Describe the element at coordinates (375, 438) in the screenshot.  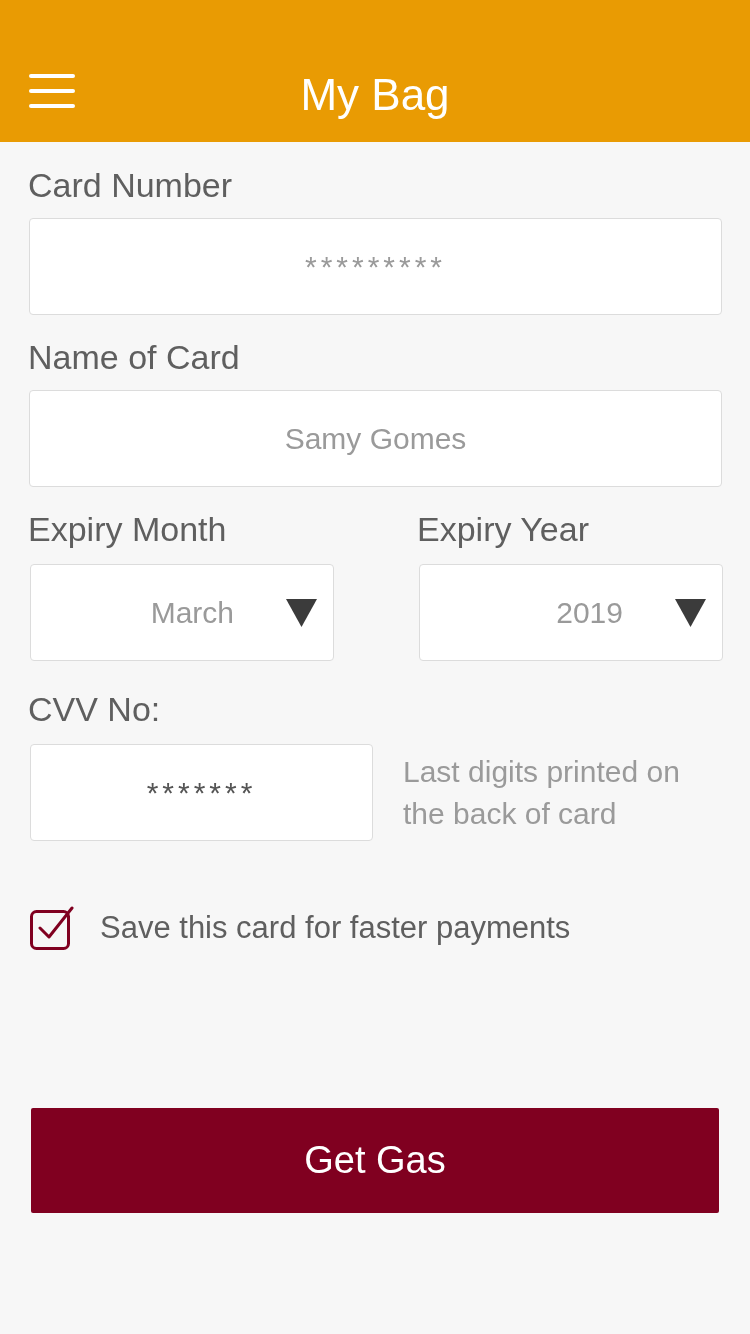
I see `card-name-field: Samy Gomes` at that location.